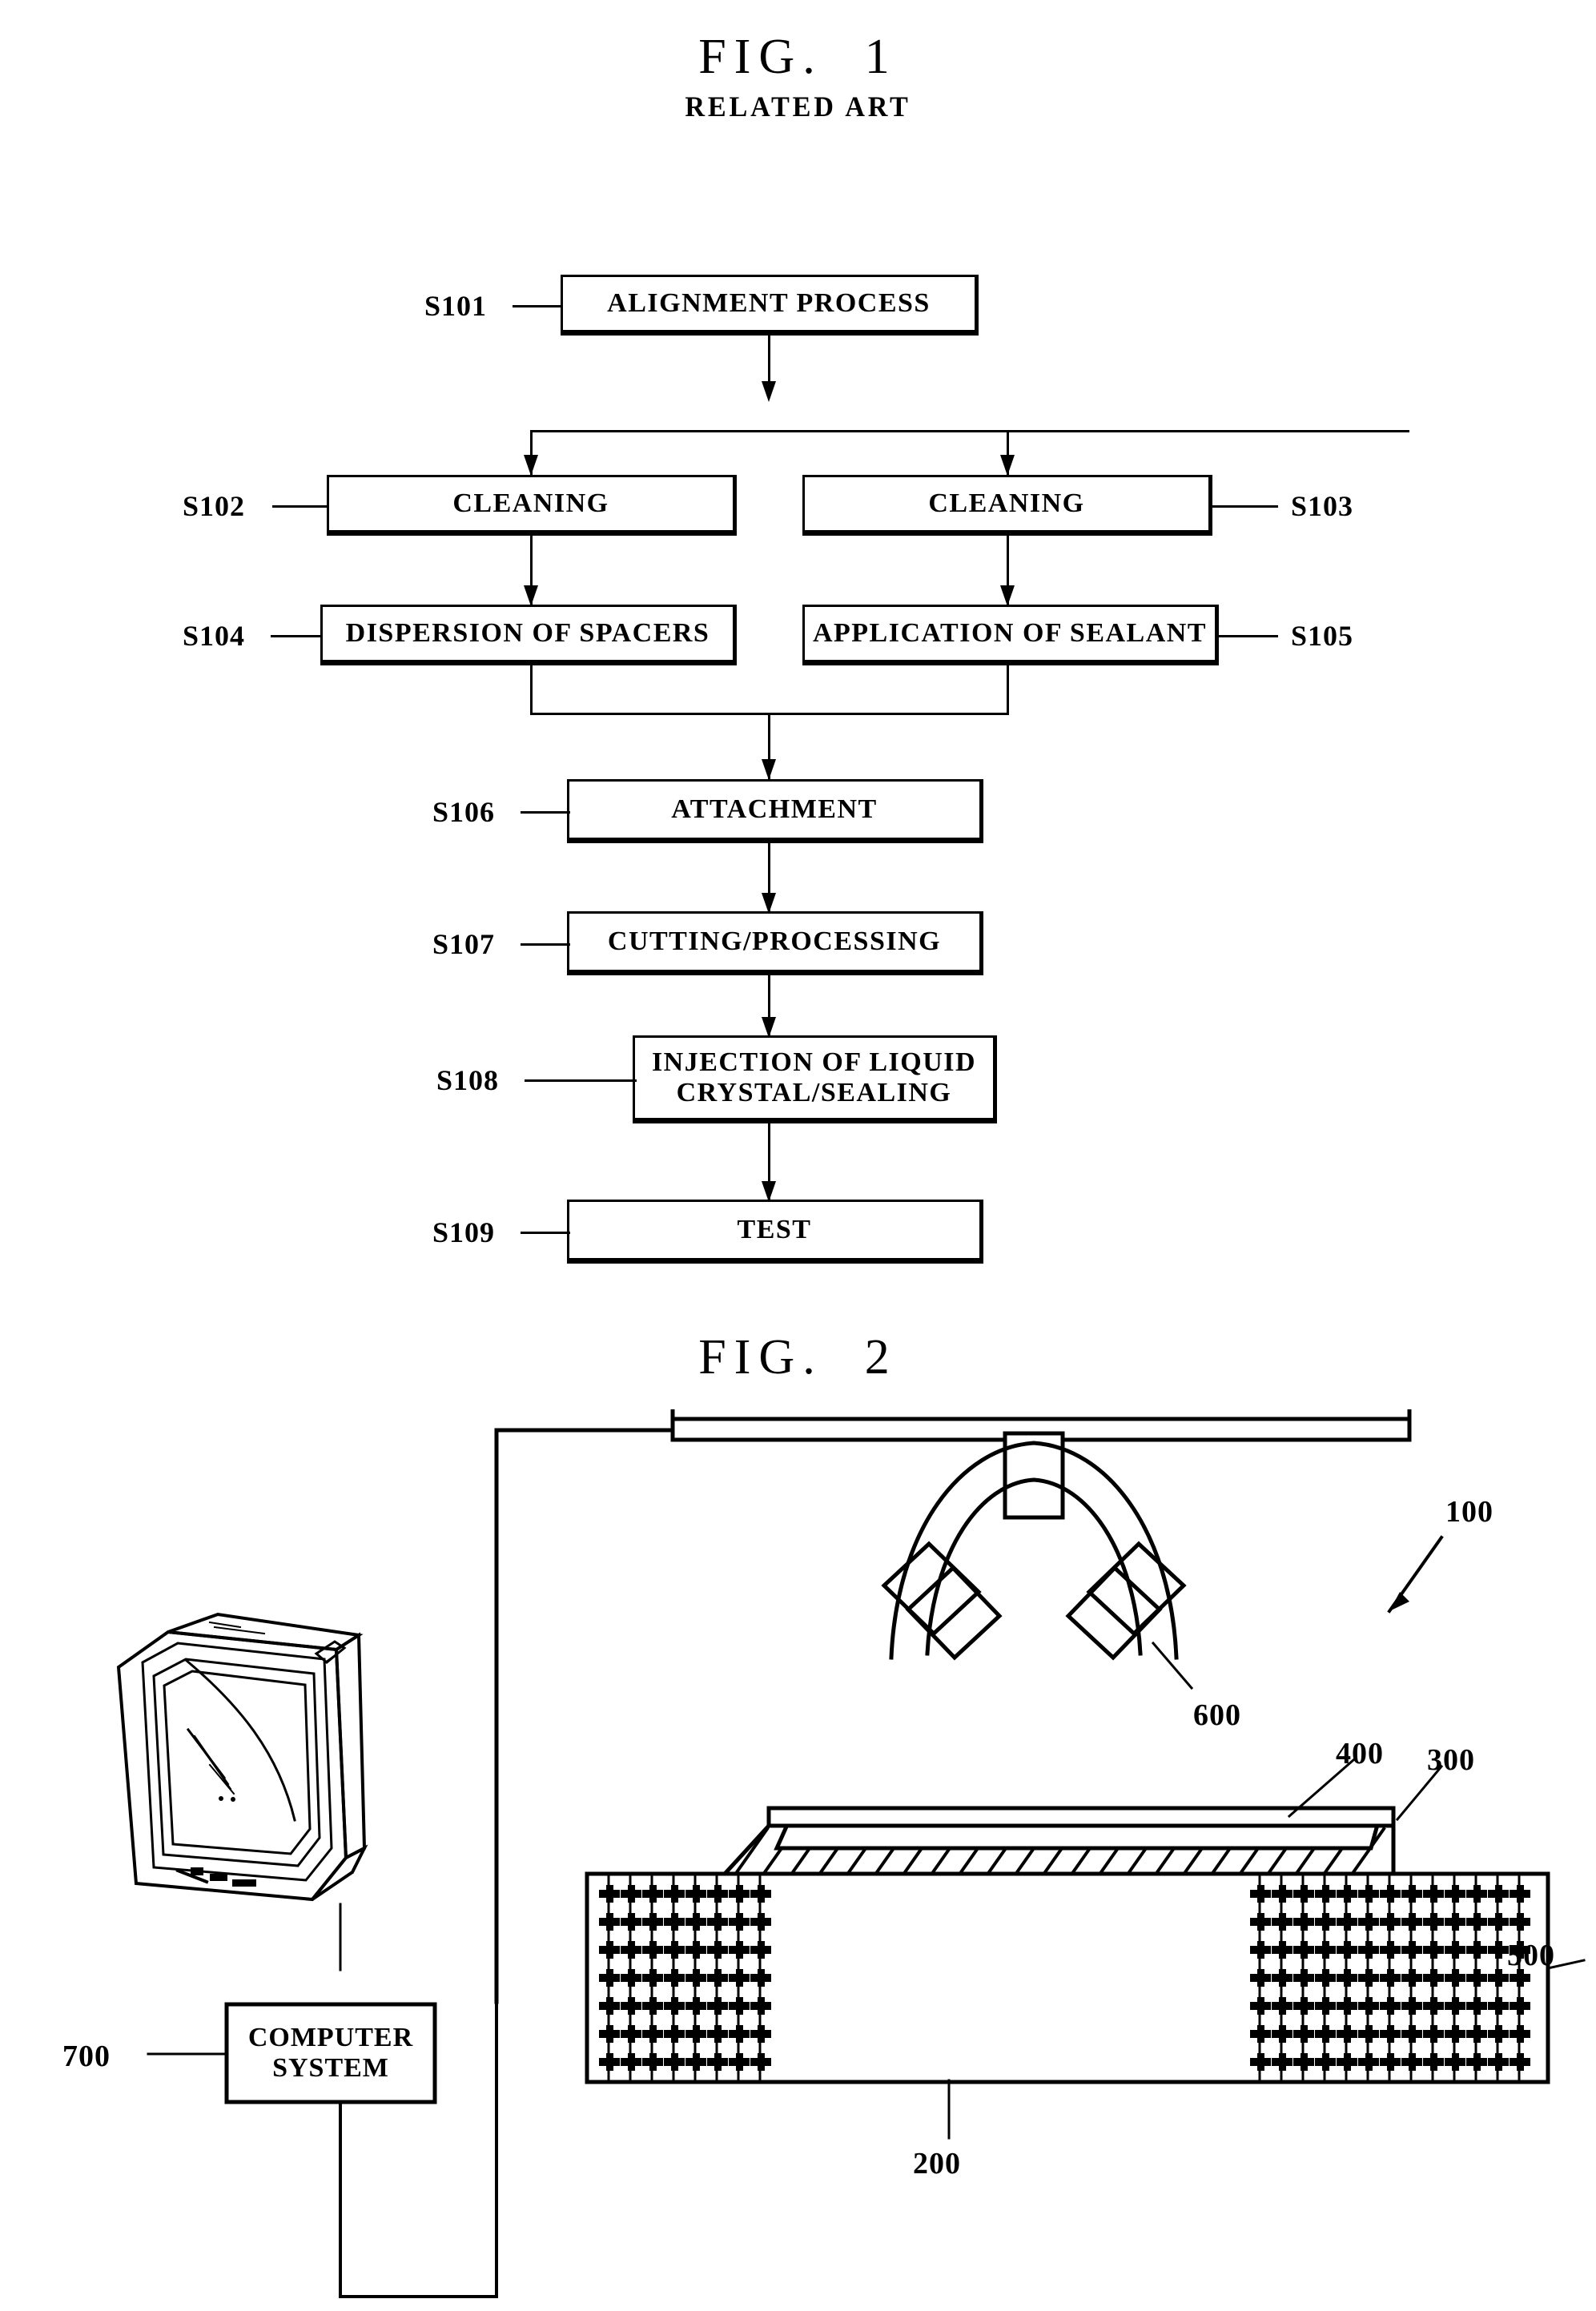 Image resolution: width=1596 pixels, height=2311 pixels. I want to click on fig2-title-number: 2, so click(881, 1358).